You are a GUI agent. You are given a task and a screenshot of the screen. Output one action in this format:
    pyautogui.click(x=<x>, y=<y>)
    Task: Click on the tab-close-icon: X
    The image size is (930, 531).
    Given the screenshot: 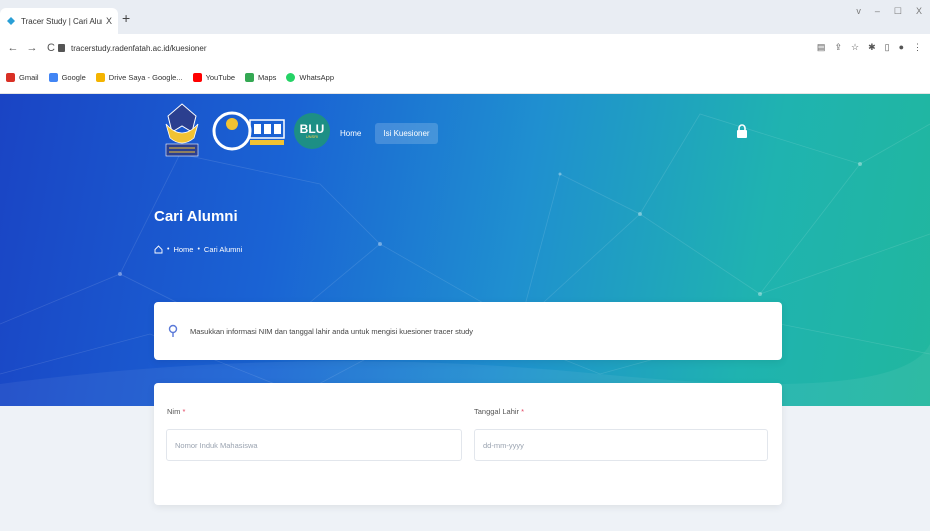 What is the action you would take?
    pyautogui.click(x=107, y=21)
    